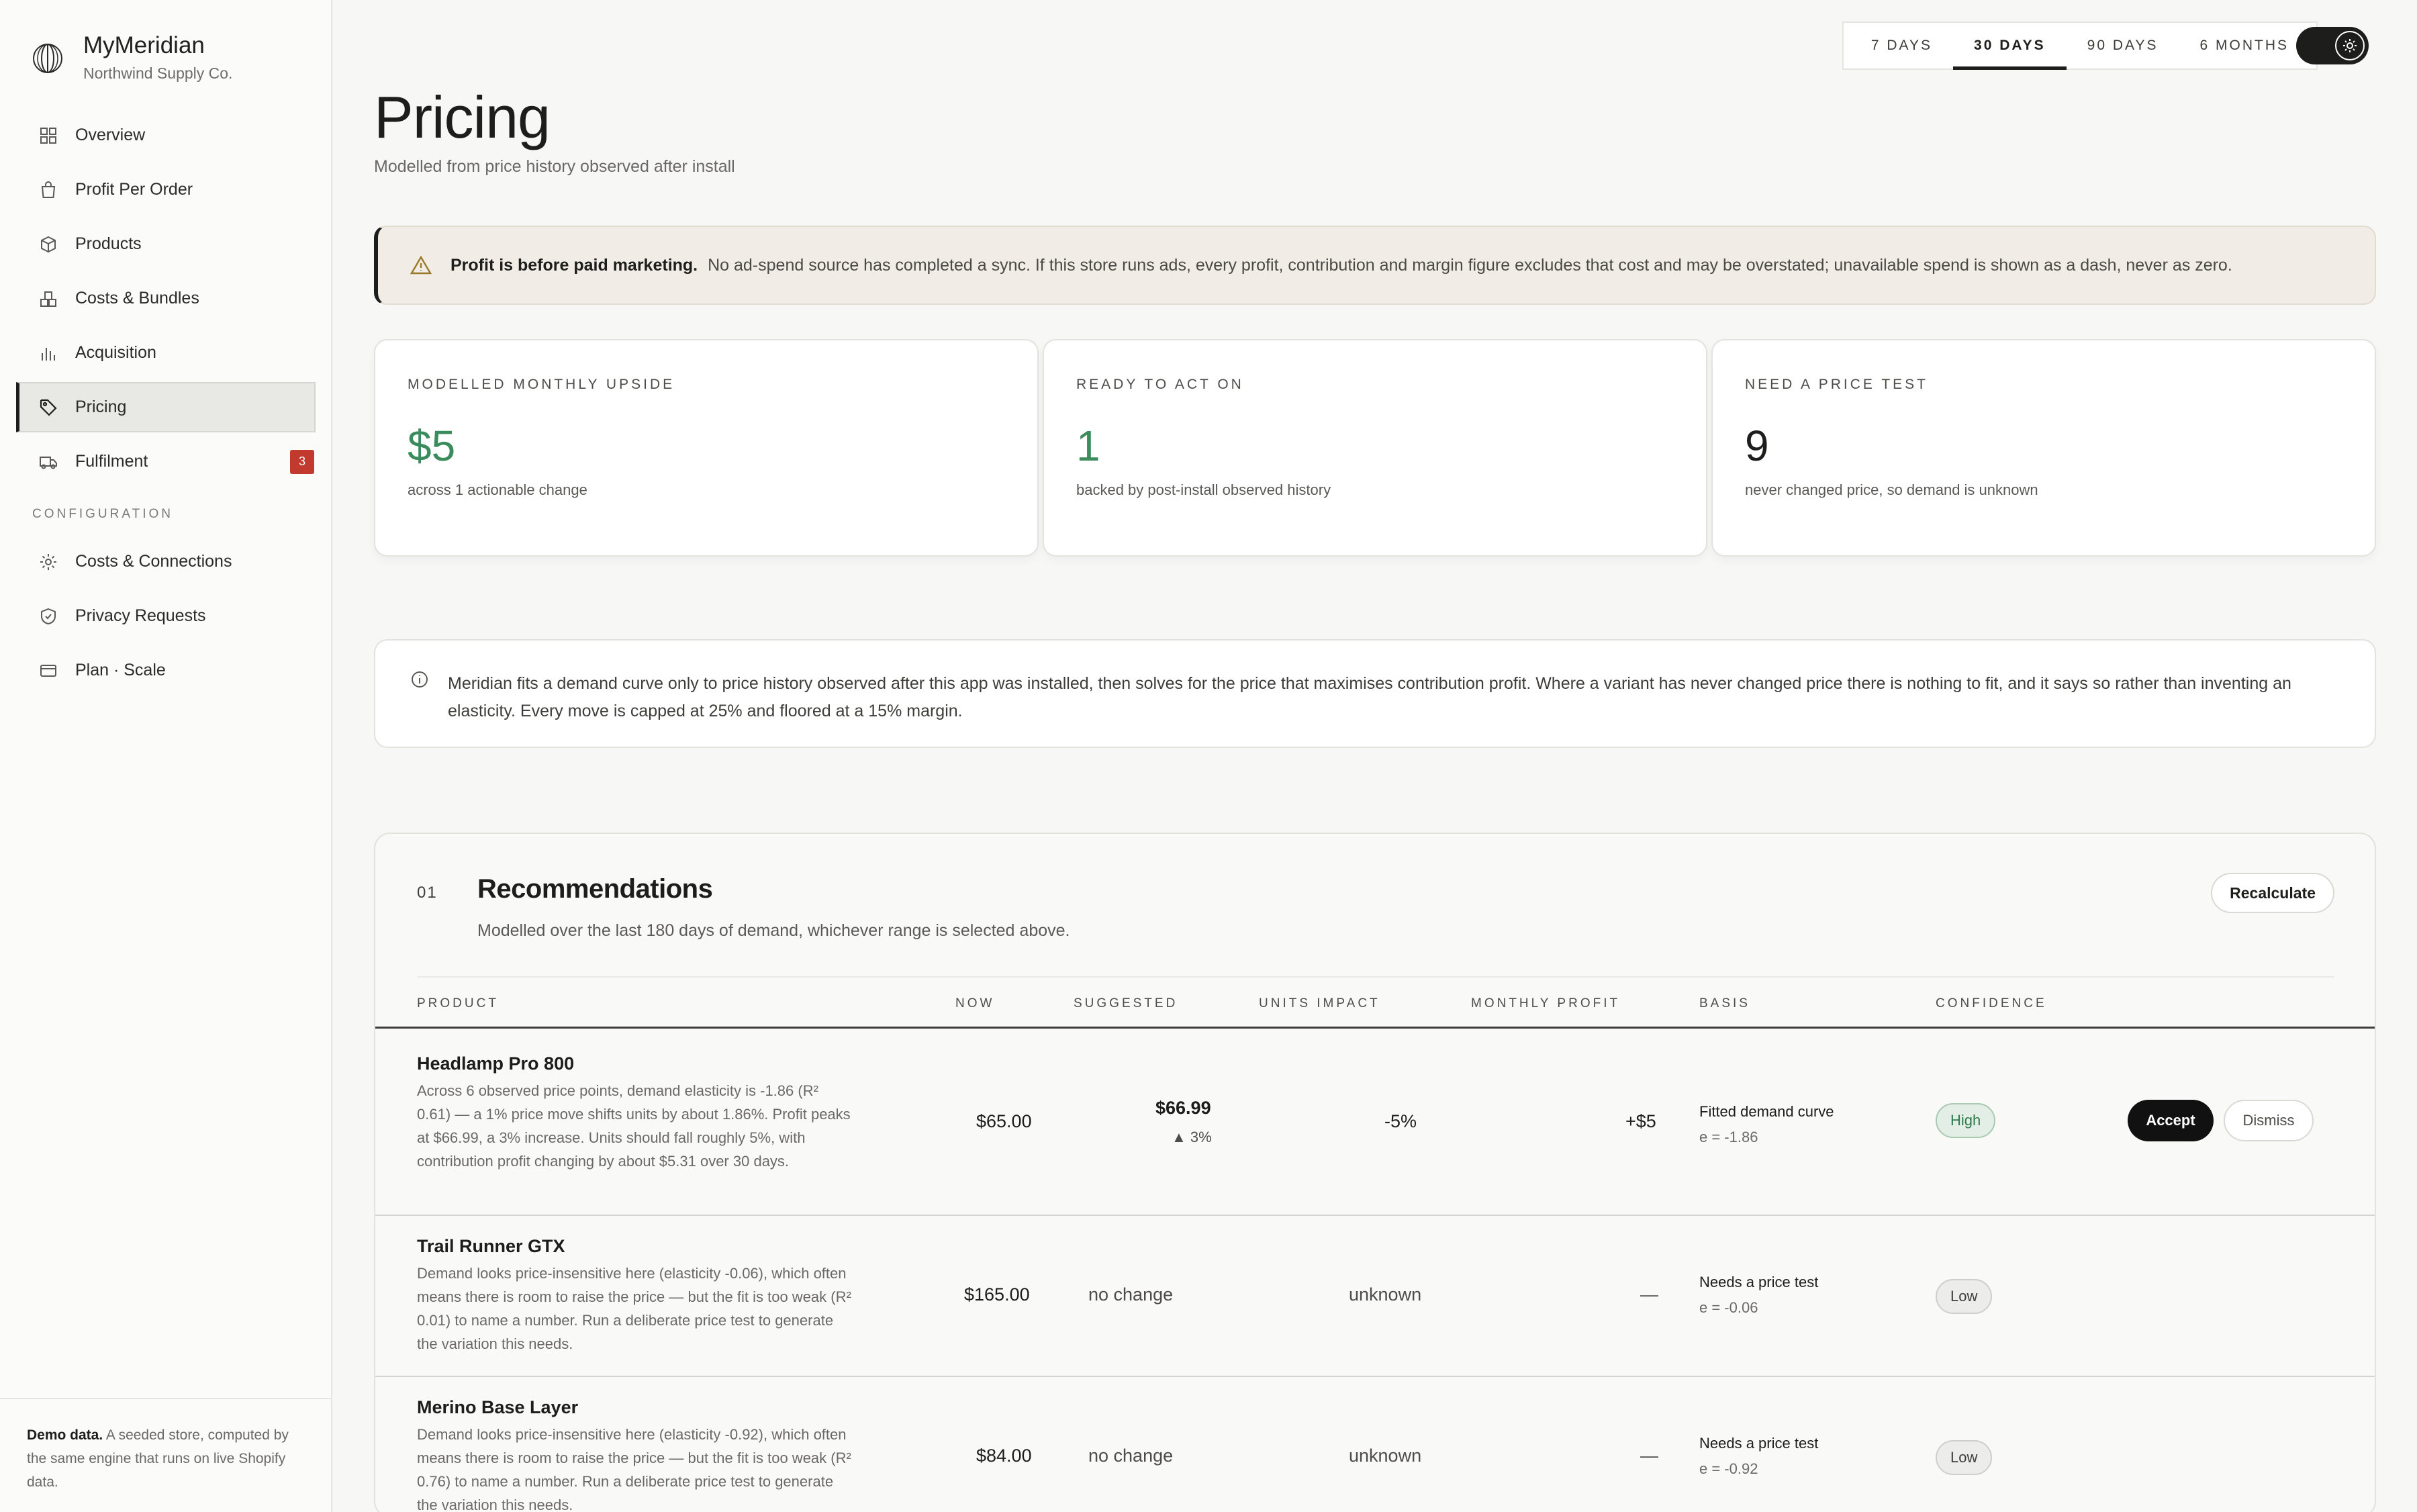  Describe the element at coordinates (2171, 1120) in the screenshot. I see `accept-button: Accept` at that location.